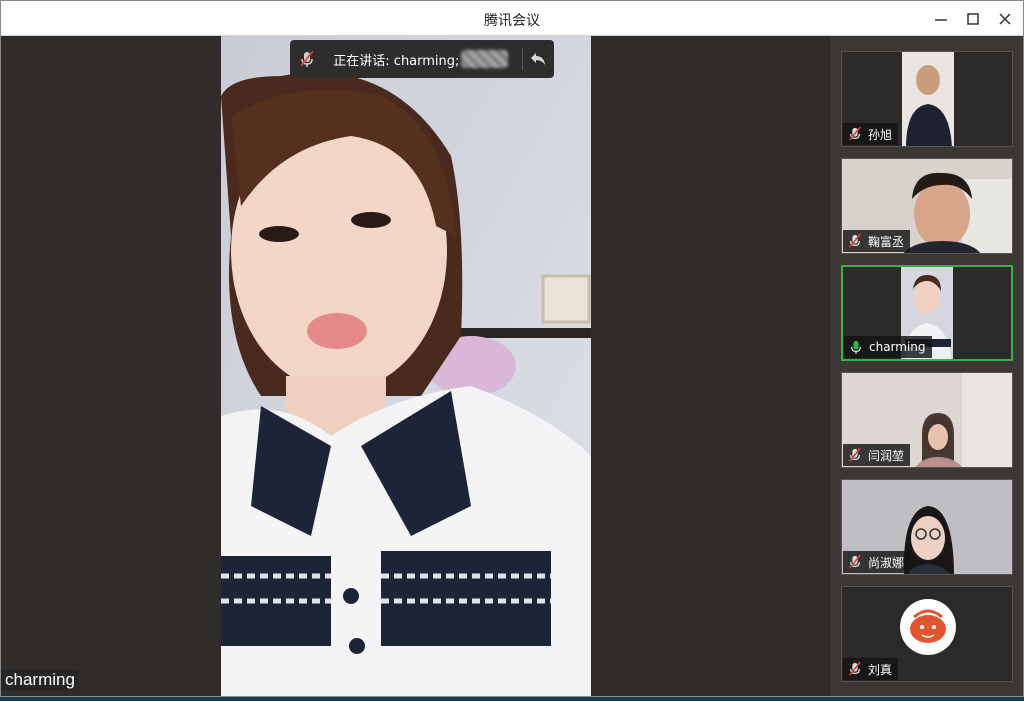 This screenshot has width=1024, height=701. I want to click on close-button, so click(1005, 19).